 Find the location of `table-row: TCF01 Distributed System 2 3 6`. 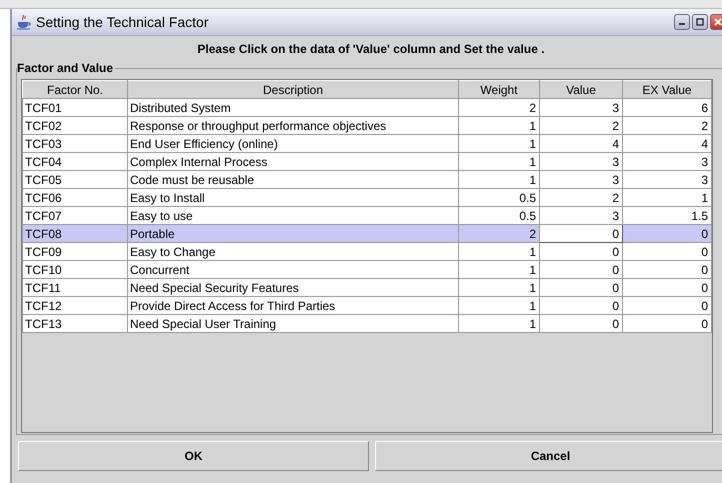

table-row: TCF01 Distributed System 2 3 6 is located at coordinates (367, 107).